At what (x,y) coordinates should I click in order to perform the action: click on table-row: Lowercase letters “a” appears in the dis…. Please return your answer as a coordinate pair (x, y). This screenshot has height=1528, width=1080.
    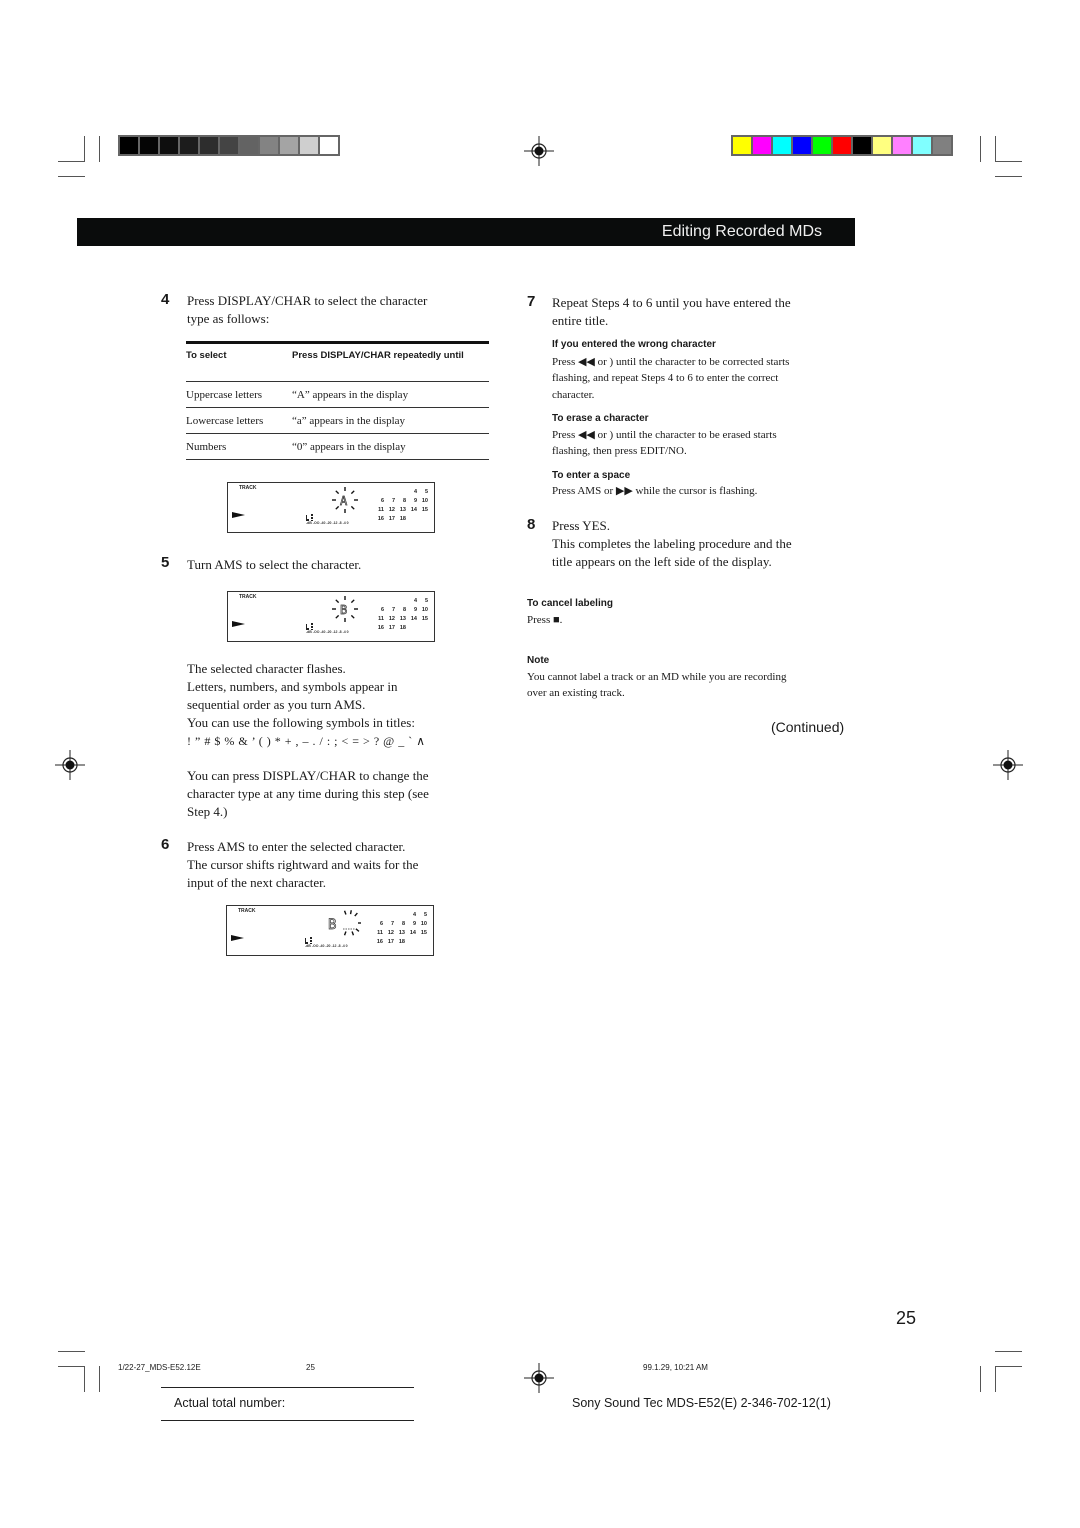
    Looking at the image, I should click on (337, 421).